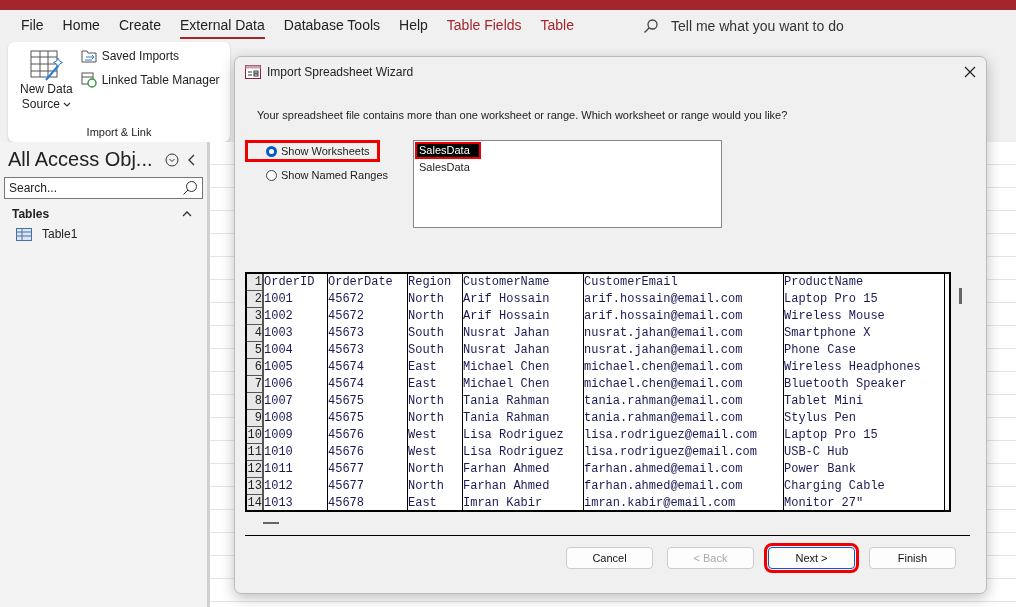 The height and width of the screenshot is (607, 1016). What do you see at coordinates (864, 452) in the screenshot?
I see `table-cell: USB-C Hub` at bounding box center [864, 452].